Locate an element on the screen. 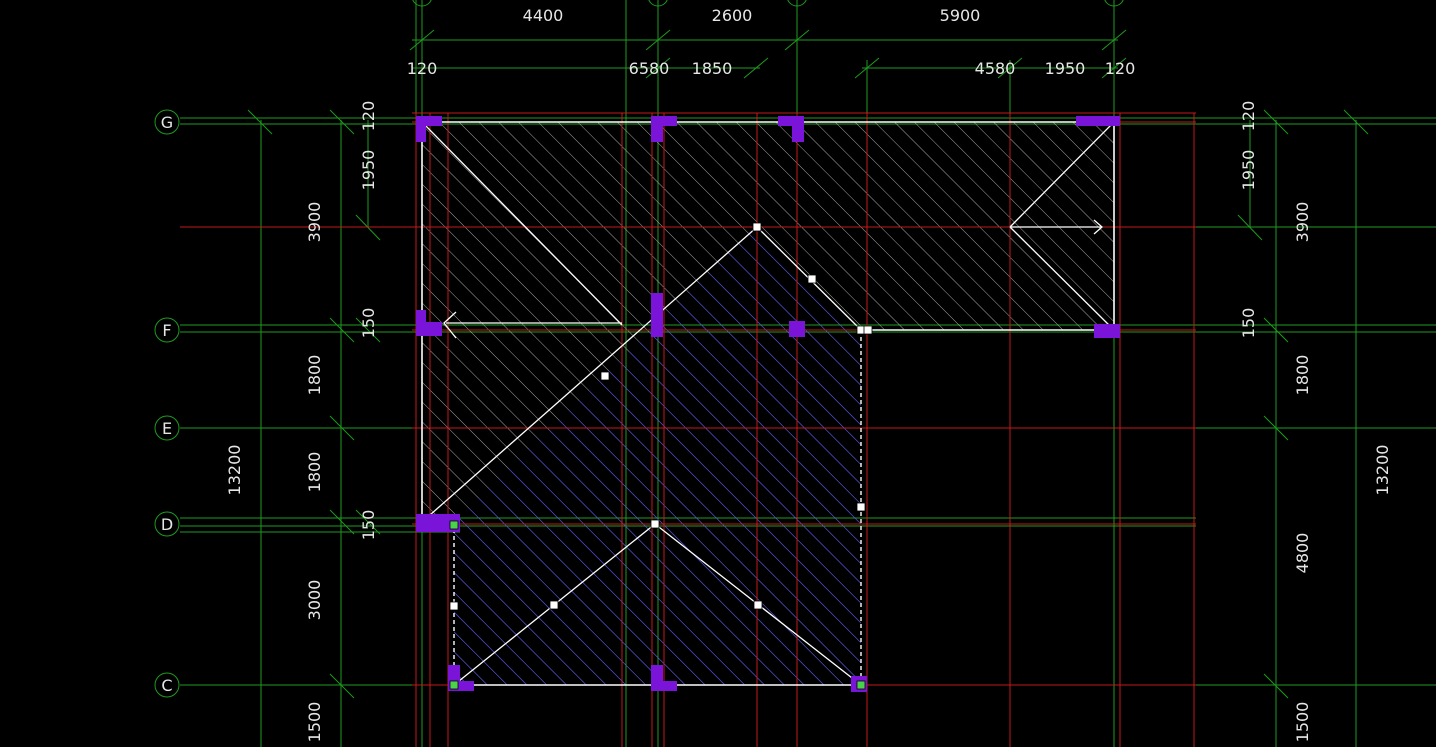 The image size is (1436, 747). top-axis-bubbles is located at coordinates (768, 3).